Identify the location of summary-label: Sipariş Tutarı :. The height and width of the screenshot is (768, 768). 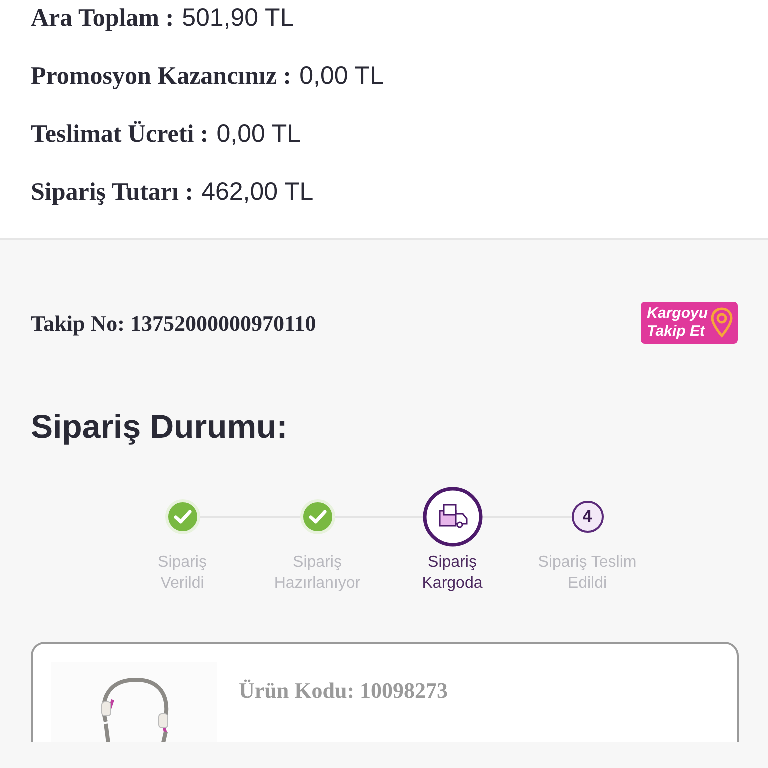
(112, 193).